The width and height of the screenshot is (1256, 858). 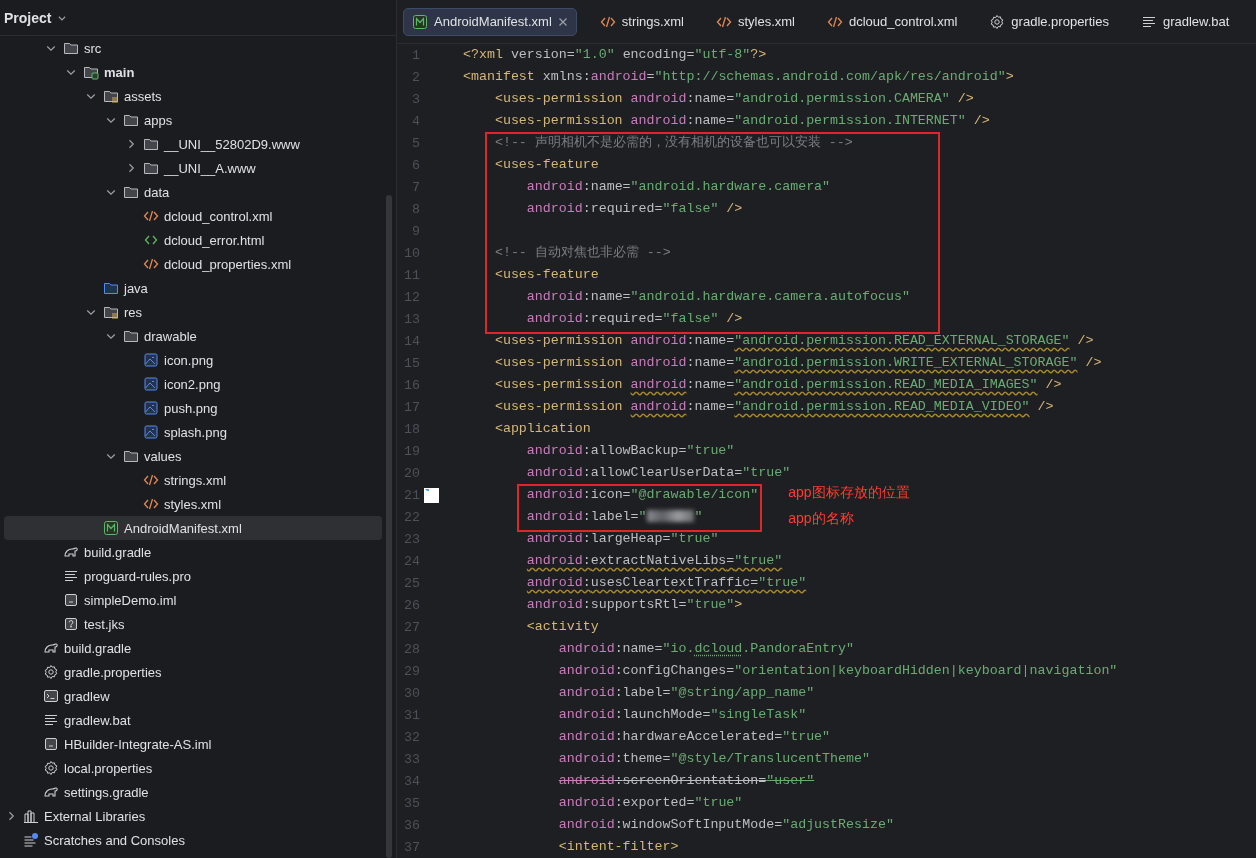 What do you see at coordinates (678, 187) in the screenshot?
I see `code-line: android:name="android.hardware.camera"` at bounding box center [678, 187].